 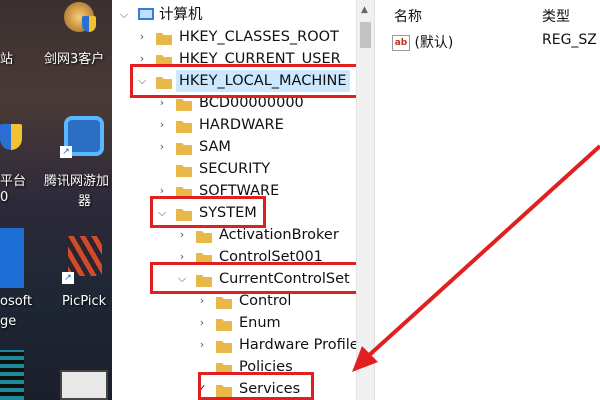 What do you see at coordinates (77, 181) in the screenshot?
I see `desktop-label: 腾讯网游加` at bounding box center [77, 181].